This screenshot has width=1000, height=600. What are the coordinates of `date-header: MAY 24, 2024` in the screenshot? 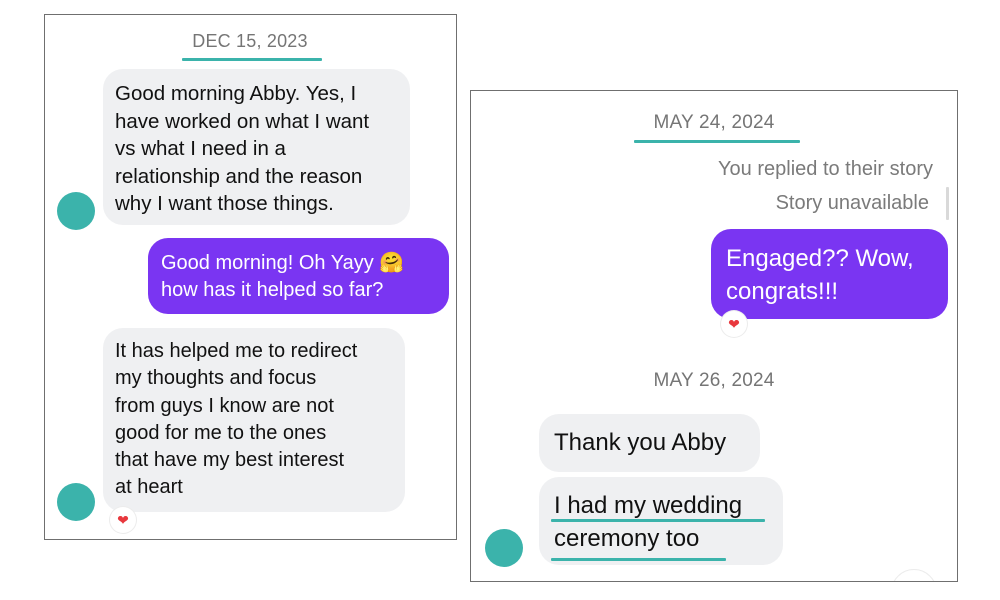 It's located at (714, 122).